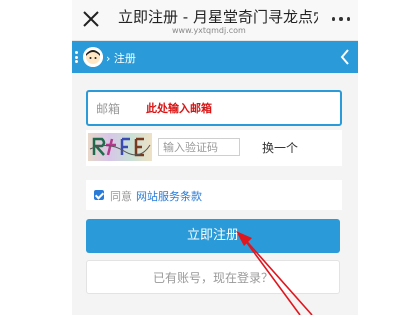 Image resolution: width=420 pixels, height=315 pixels. I want to click on terms-checkbox, so click(99, 195).